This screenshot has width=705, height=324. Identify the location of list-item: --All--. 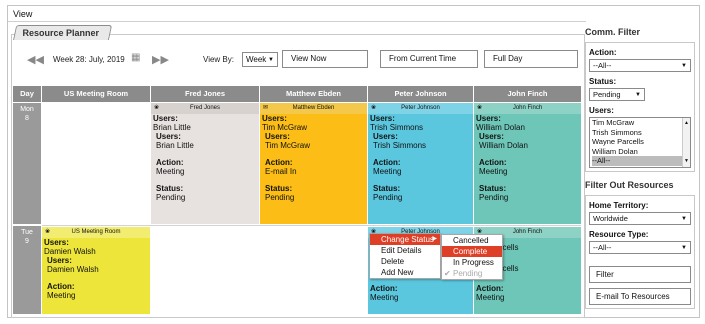
(641, 161).